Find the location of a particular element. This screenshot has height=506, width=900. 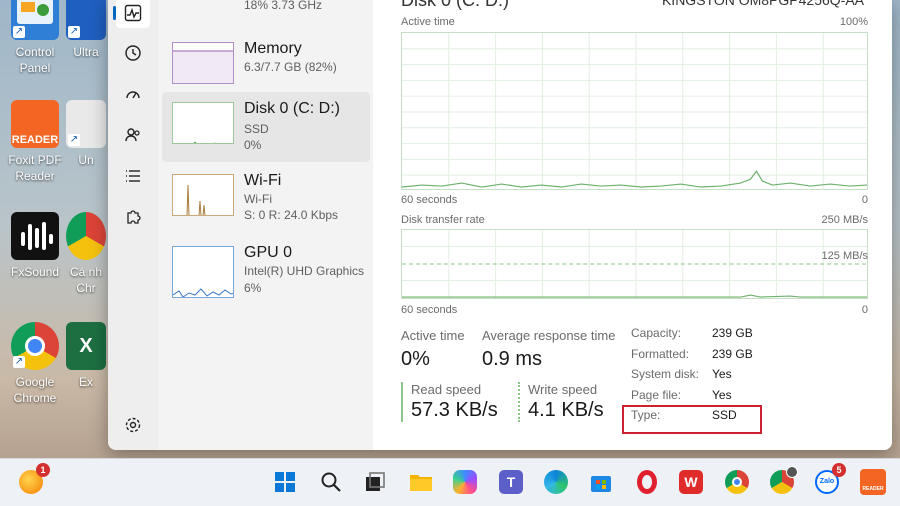

wifi-adapter: Wi-Fi is located at coordinates (258, 199).